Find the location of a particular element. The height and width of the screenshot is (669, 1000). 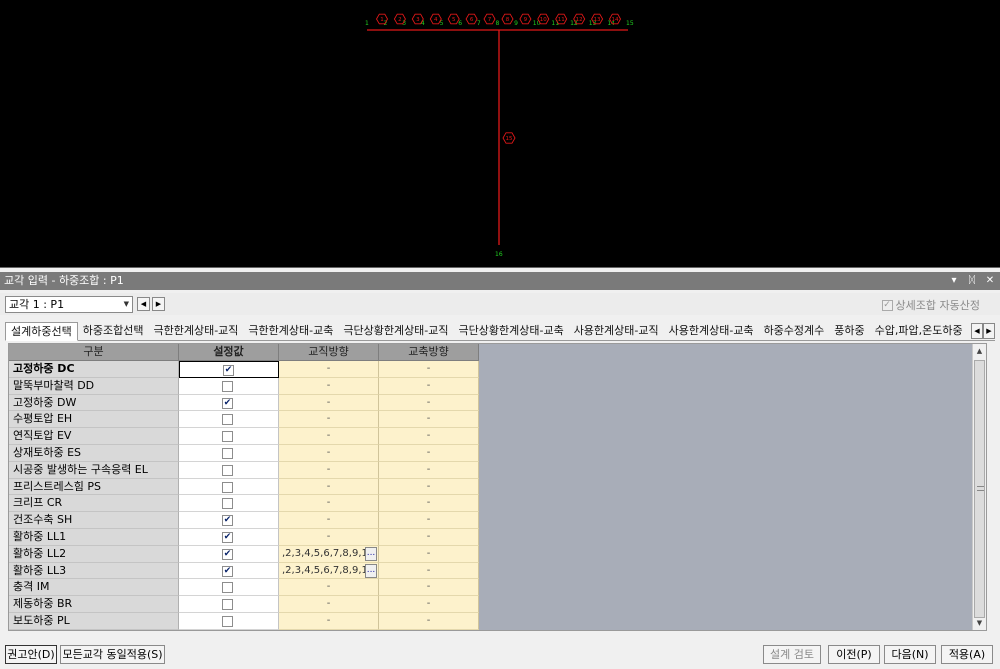

tab-0: 설계하중선택 is located at coordinates (41, 331).